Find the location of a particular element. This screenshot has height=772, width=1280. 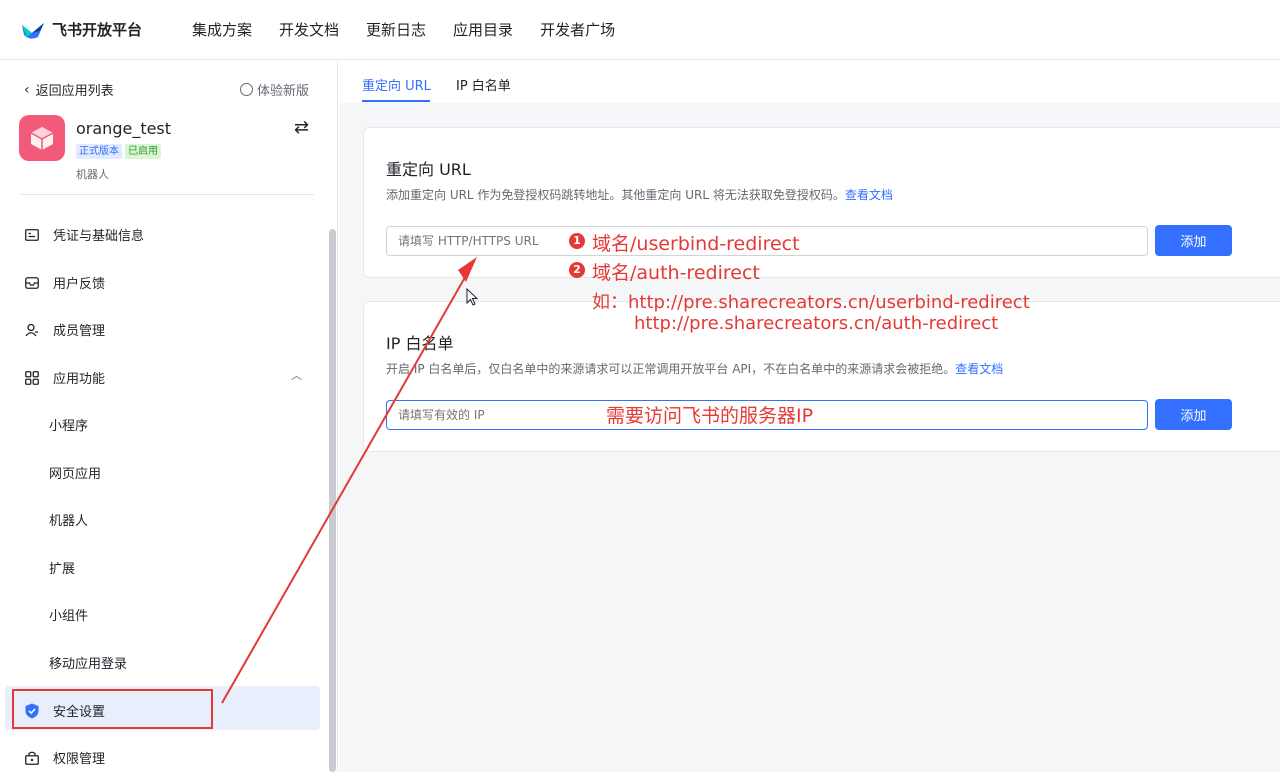

sidebar-item-features: 应用功能 is located at coordinates (64, 377).